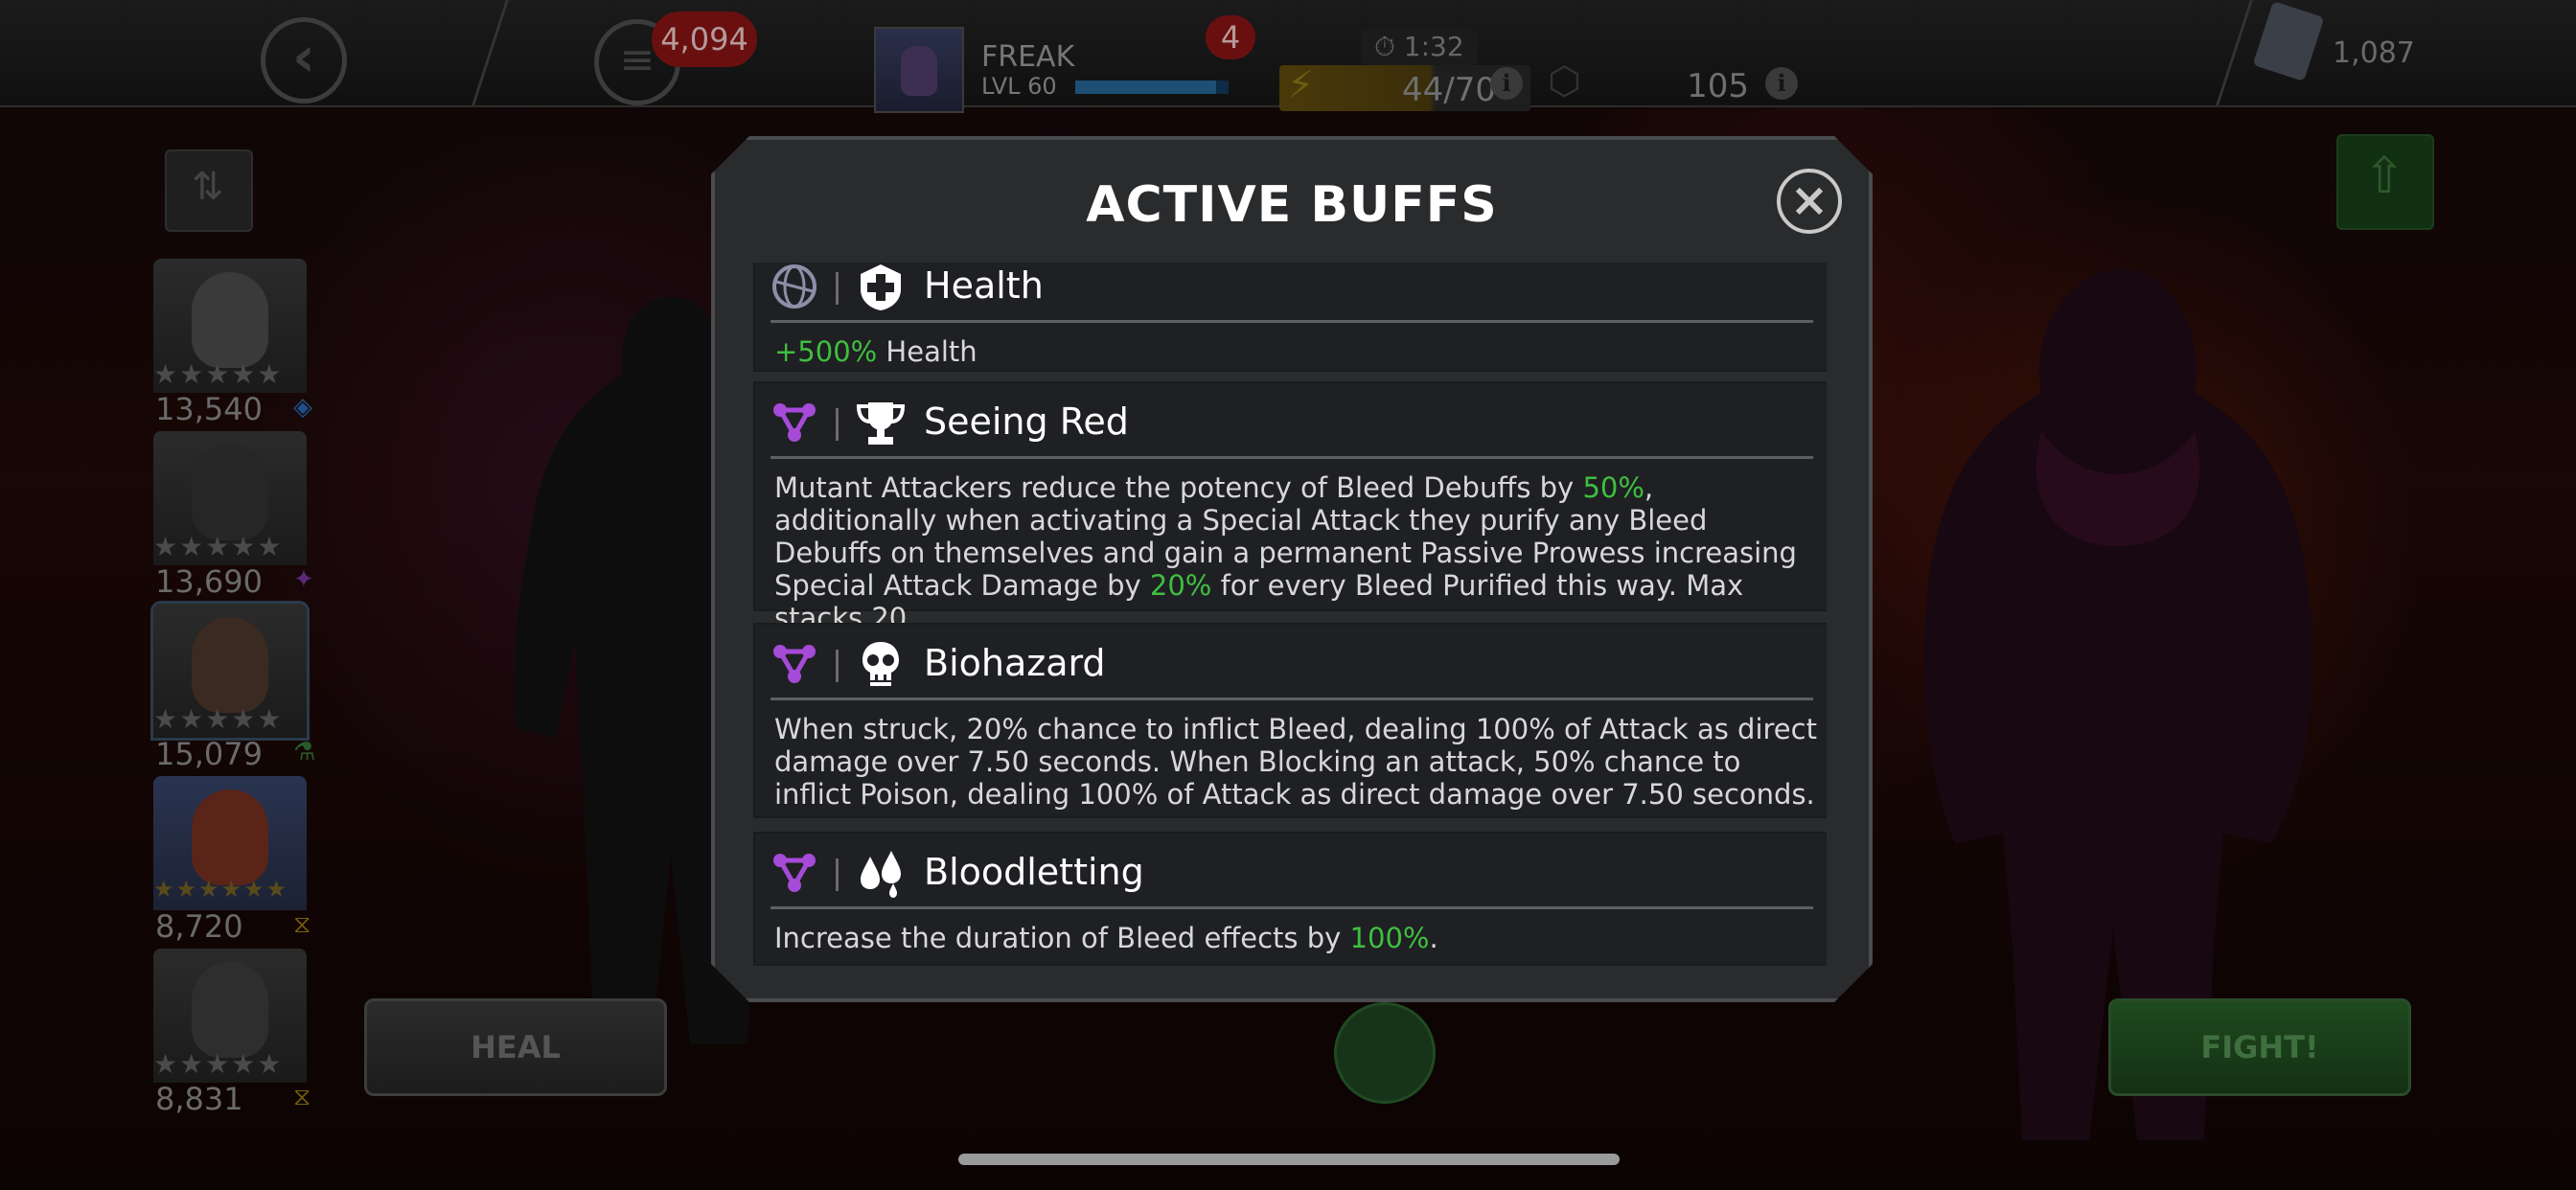  Describe the element at coordinates (1782, 84) in the screenshot. I see `units-info-icon: i` at that location.